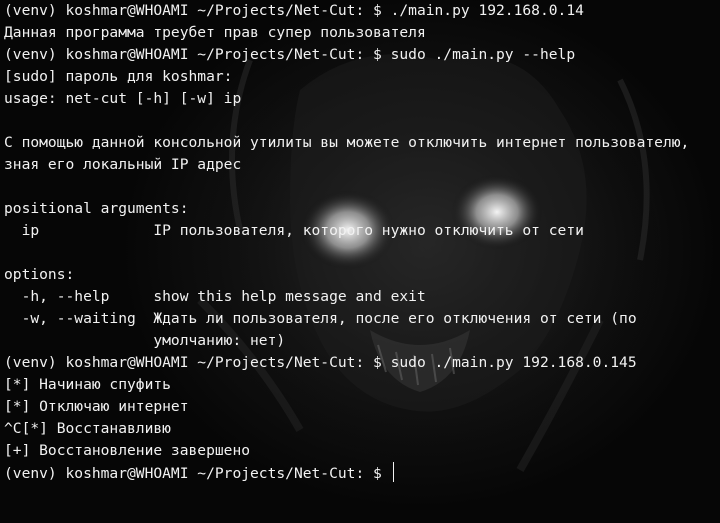  I want to click on terminal-line: positional arguments:, so click(96, 208).